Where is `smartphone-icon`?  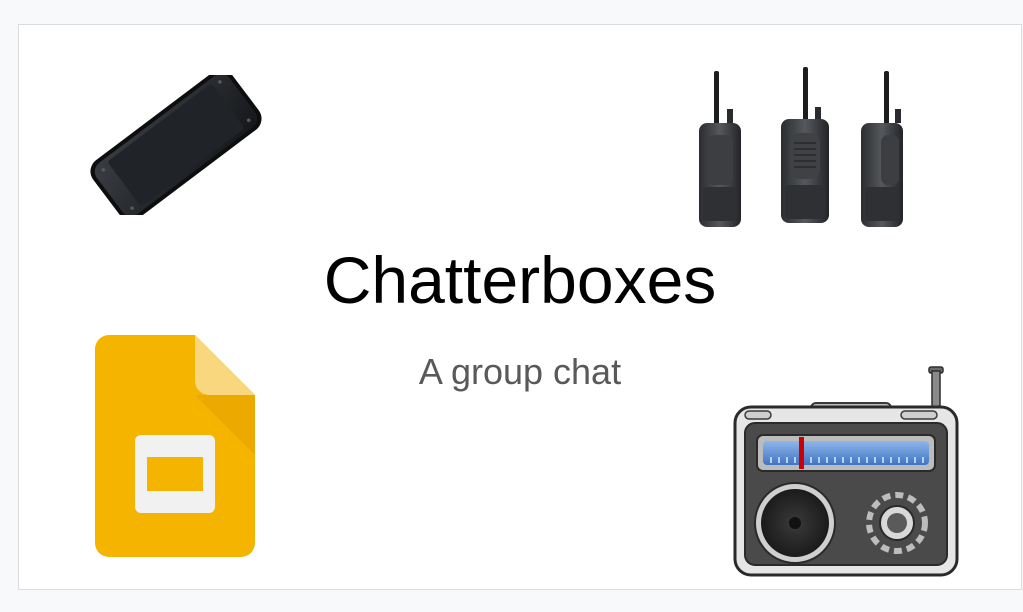
smartphone-icon is located at coordinates (176, 145).